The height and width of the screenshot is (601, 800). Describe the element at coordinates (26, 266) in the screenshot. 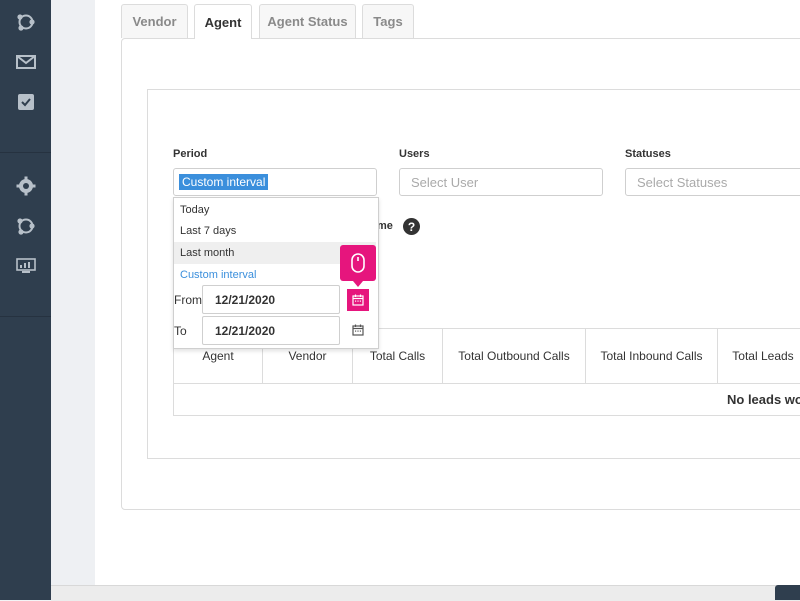

I see `monitor-chart-icon` at that location.